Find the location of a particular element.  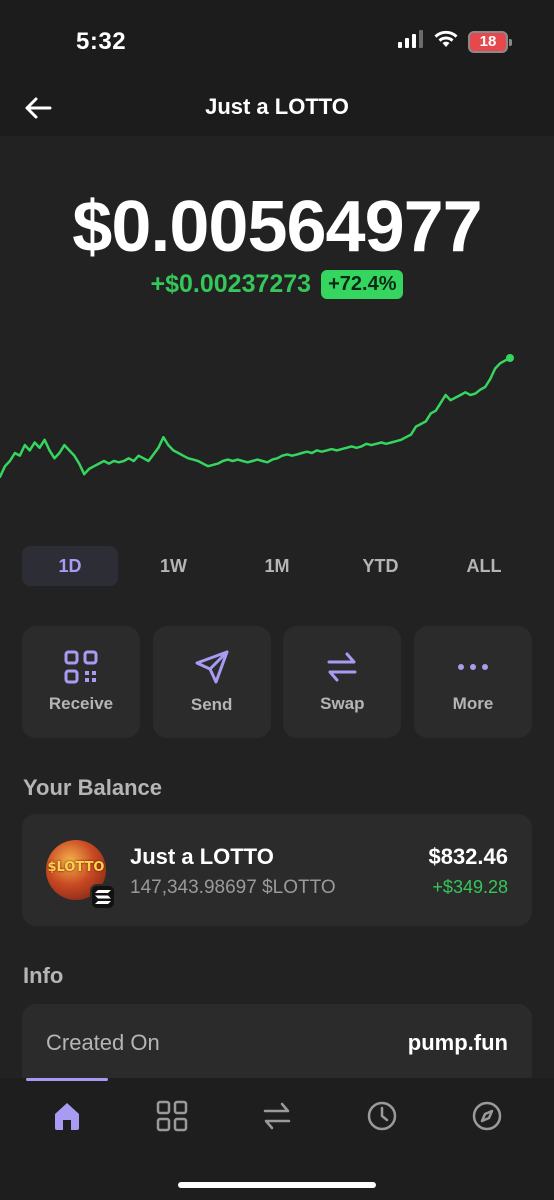

token-value-change: +$349.28 is located at coordinates (470, 887).